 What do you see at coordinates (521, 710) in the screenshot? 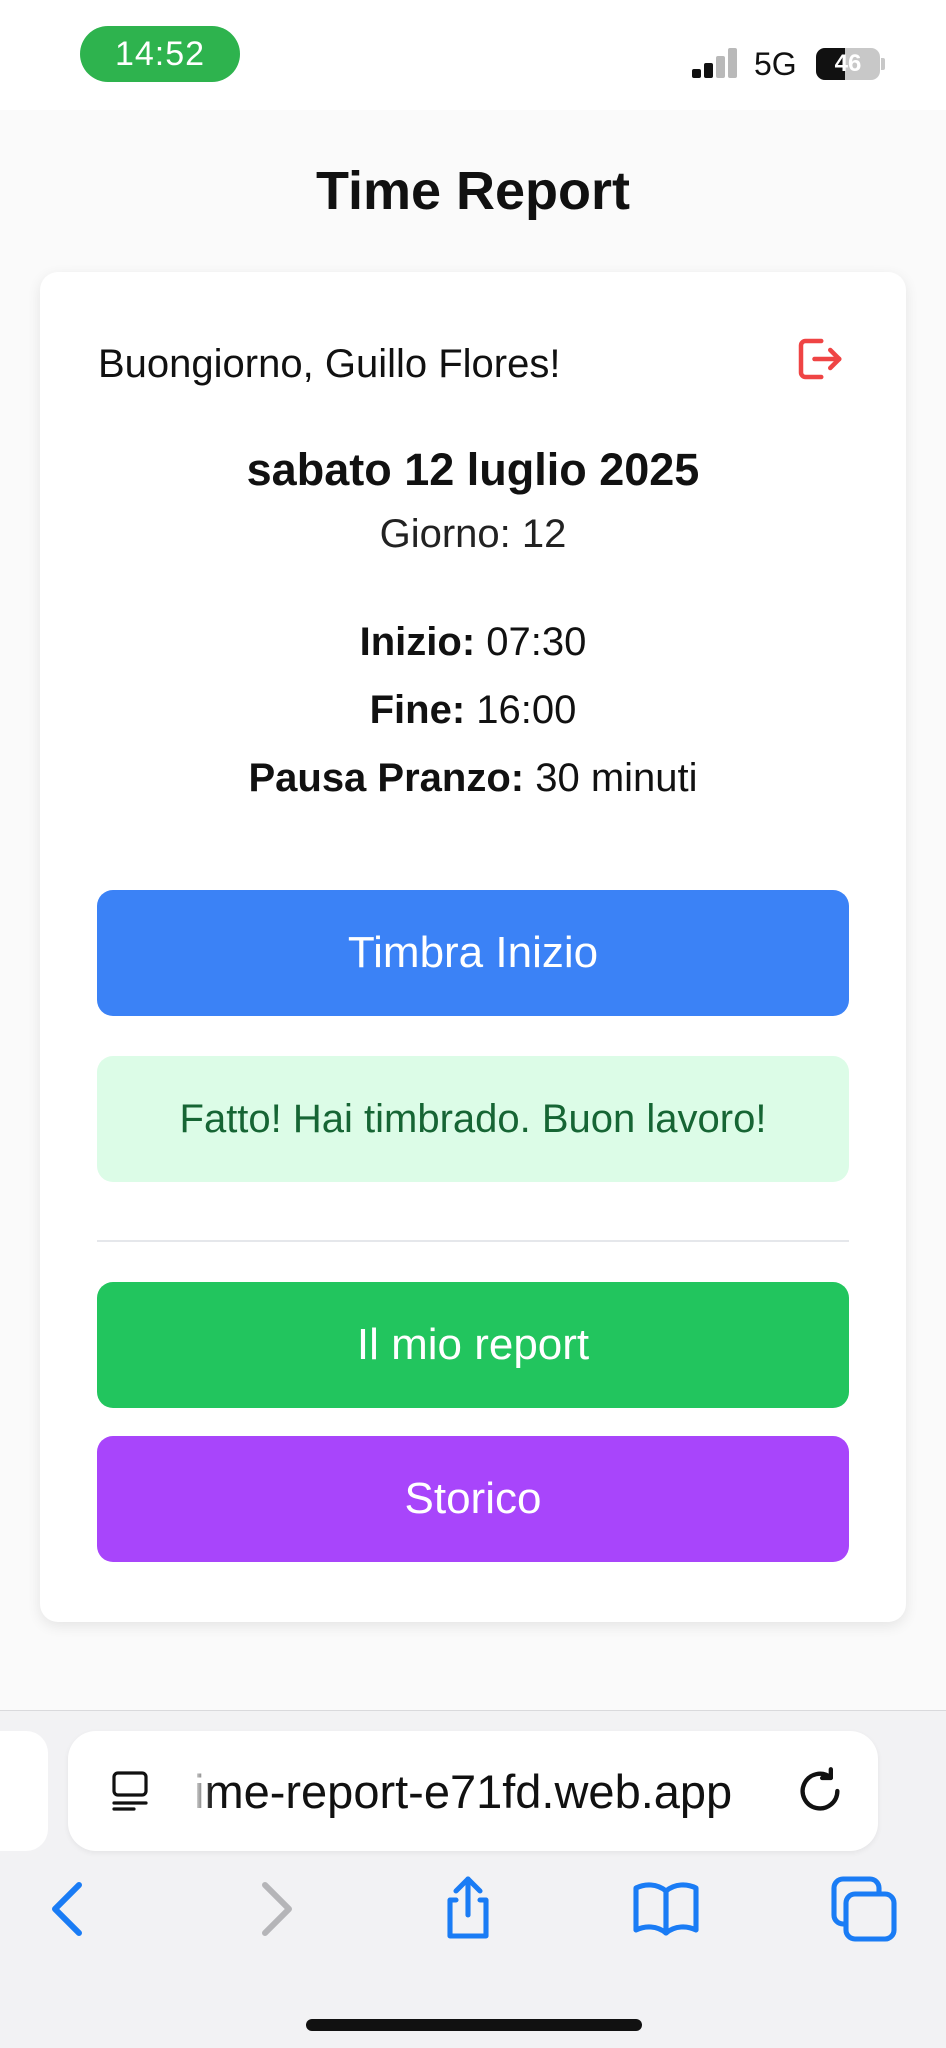
I see `end-time-value: 16:00` at bounding box center [521, 710].